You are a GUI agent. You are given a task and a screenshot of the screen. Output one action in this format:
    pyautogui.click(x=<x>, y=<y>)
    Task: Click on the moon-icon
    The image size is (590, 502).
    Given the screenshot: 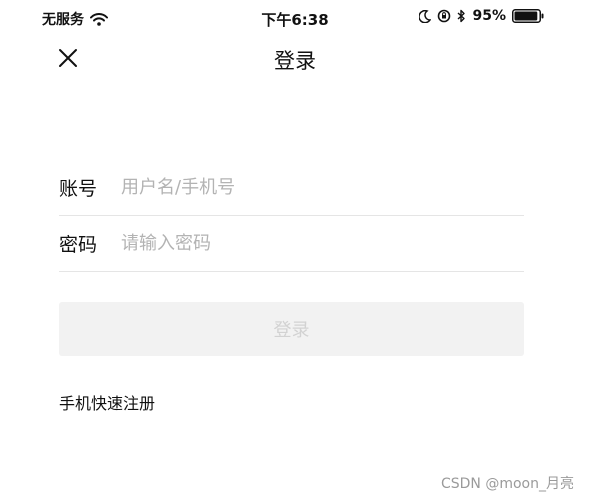 What is the action you would take?
    pyautogui.click(x=425, y=16)
    